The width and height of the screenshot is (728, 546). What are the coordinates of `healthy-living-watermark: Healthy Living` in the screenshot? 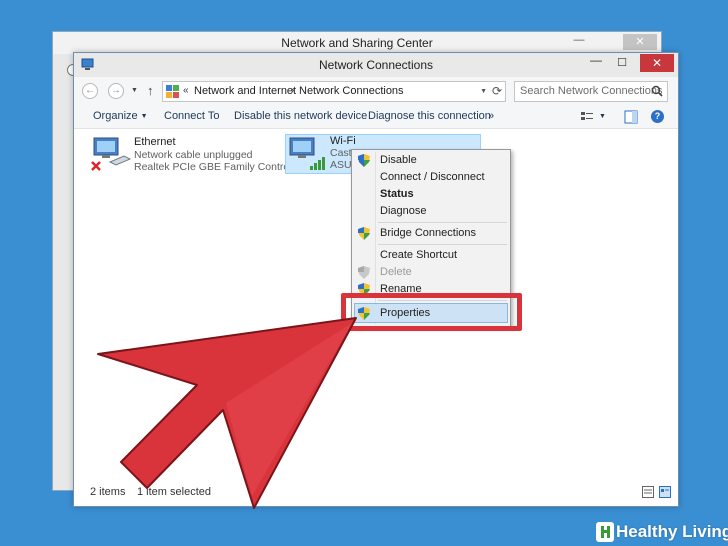 It's located at (661, 533).